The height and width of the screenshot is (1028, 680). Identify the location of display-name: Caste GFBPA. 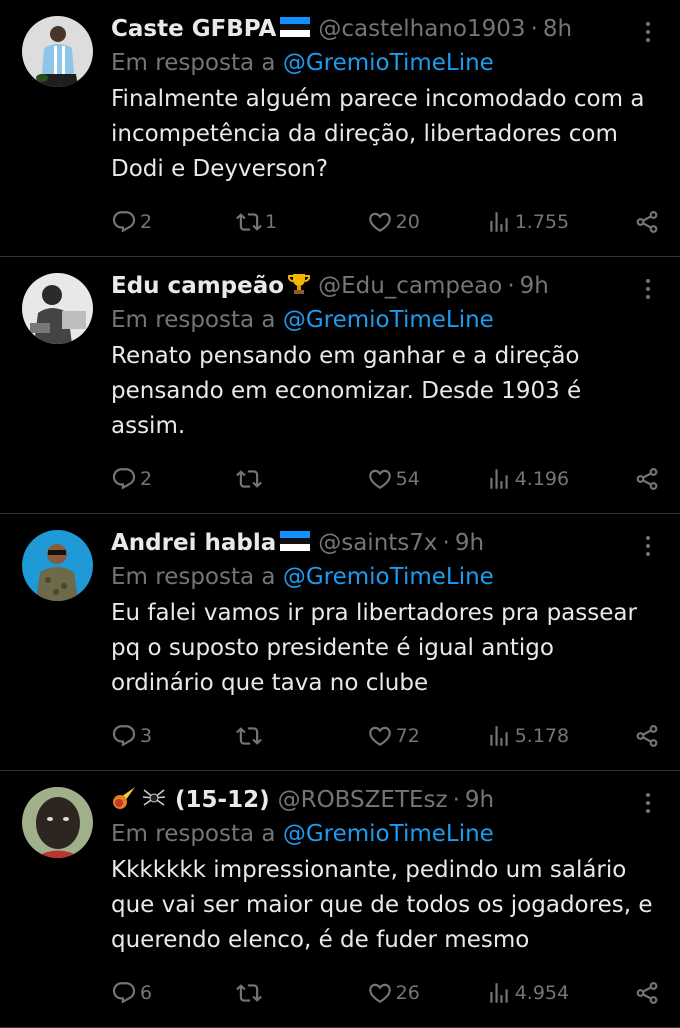
(193, 29).